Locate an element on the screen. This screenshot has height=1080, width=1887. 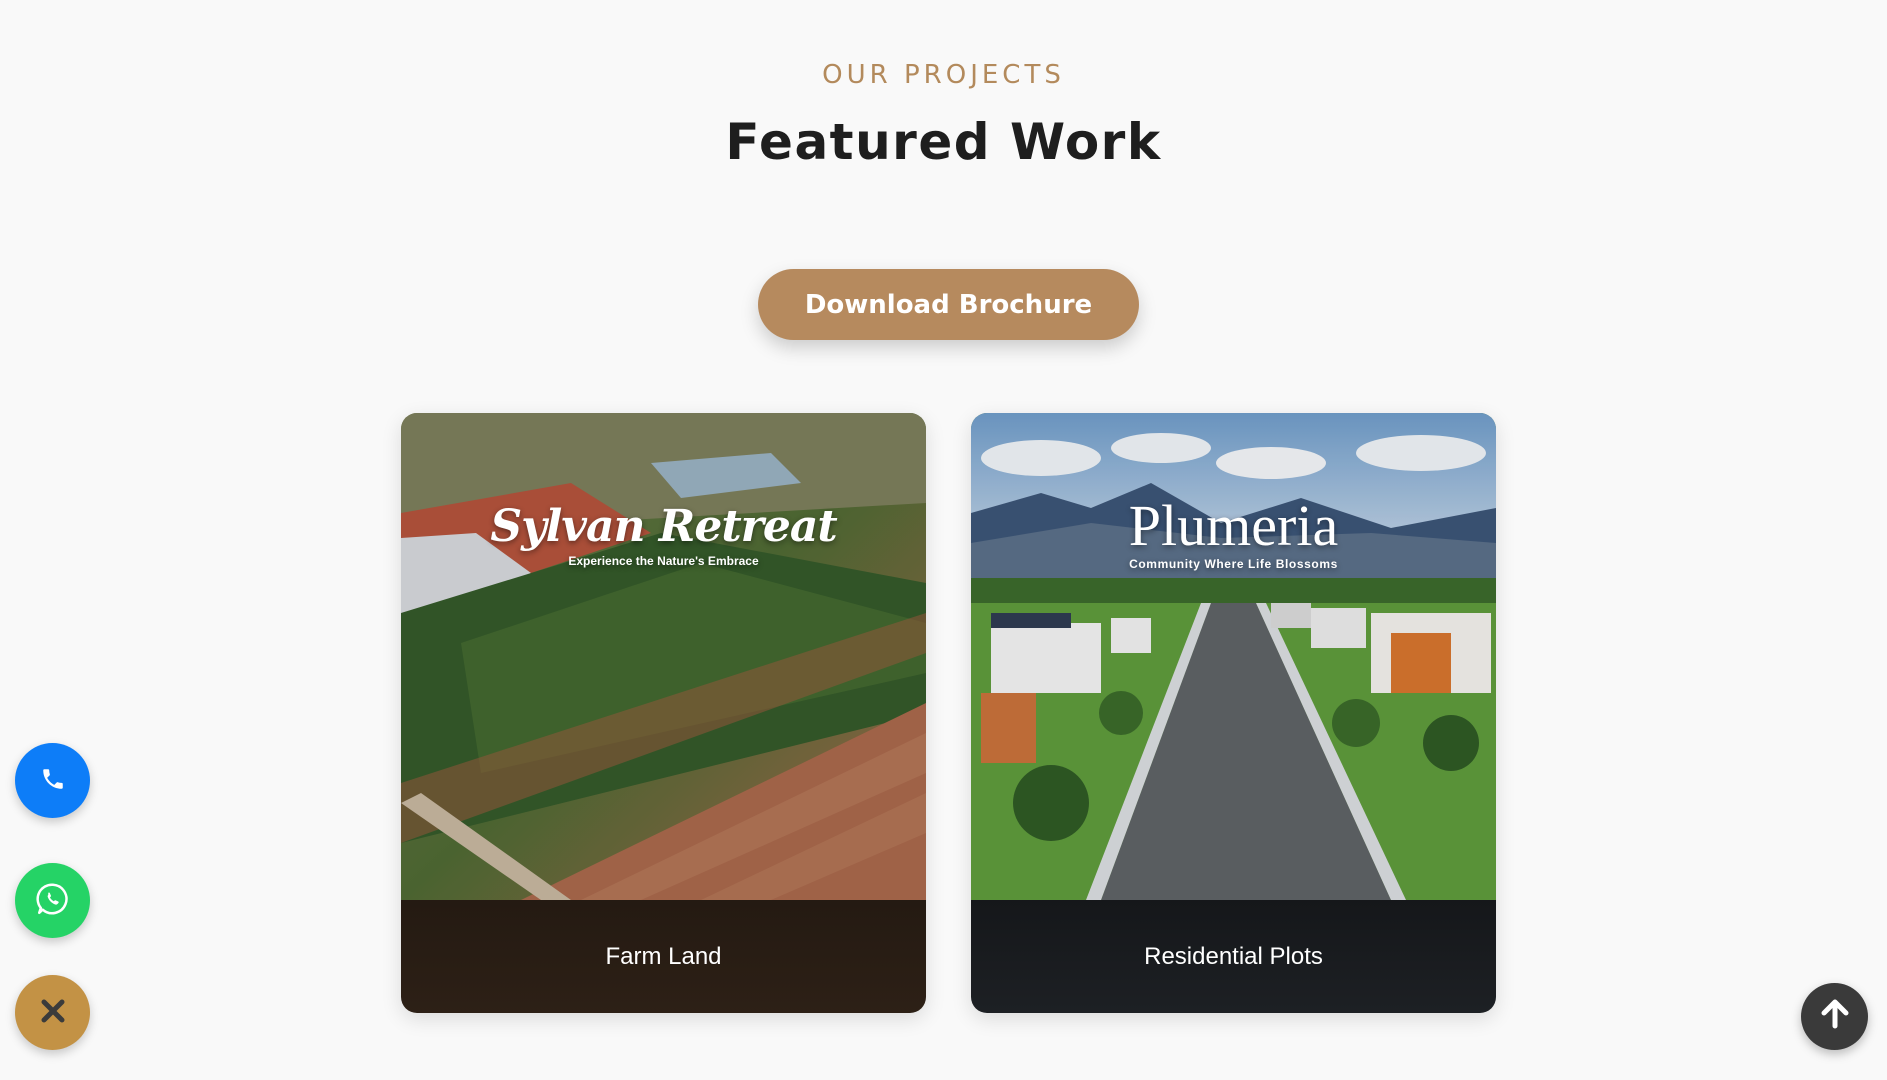
close-icon is located at coordinates (53, 1012).